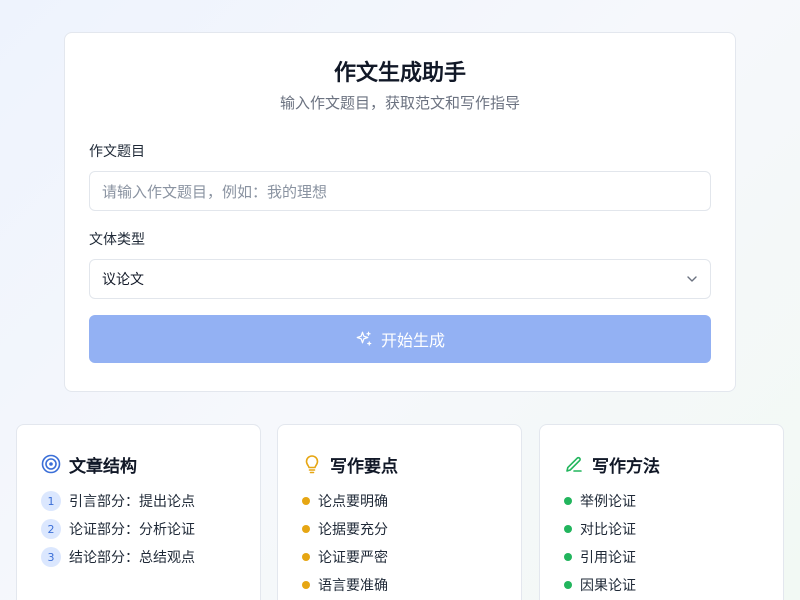 The width and height of the screenshot is (800, 600). I want to click on structure-card-title: 文章结构, so click(103, 466).